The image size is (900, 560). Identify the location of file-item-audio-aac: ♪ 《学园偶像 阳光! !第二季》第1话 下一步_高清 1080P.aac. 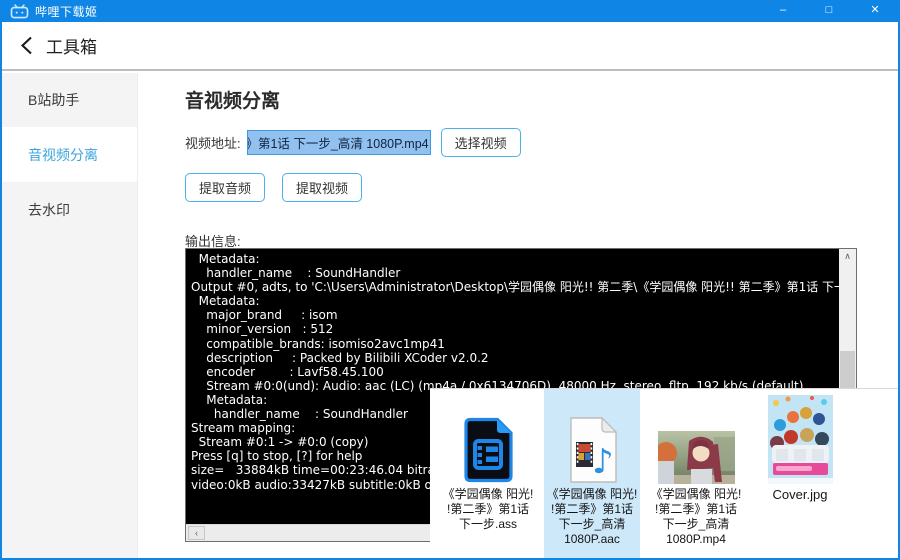
(592, 473).